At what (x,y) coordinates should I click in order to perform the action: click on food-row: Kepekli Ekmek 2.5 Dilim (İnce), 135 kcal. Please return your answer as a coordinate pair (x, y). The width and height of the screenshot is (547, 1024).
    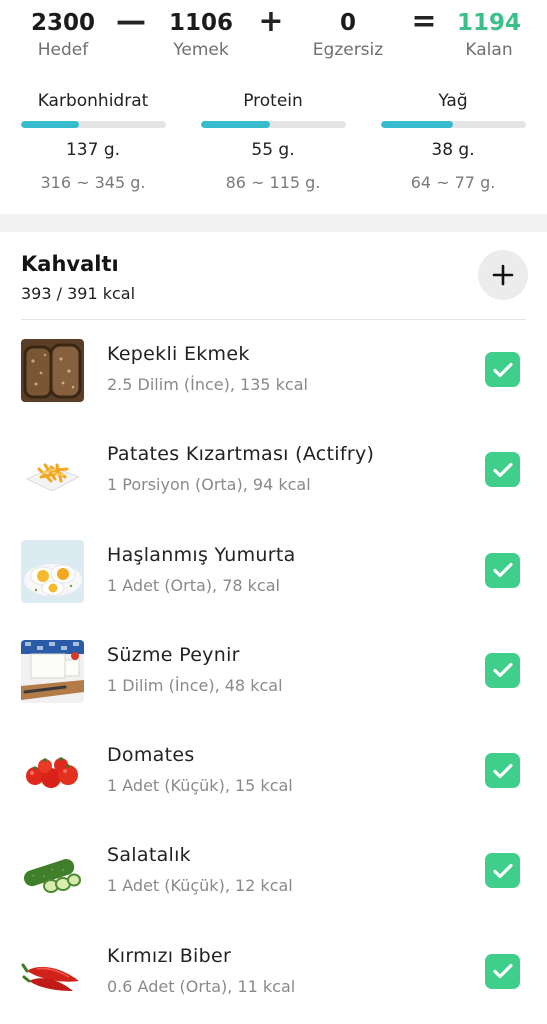
    Looking at the image, I should click on (273, 371).